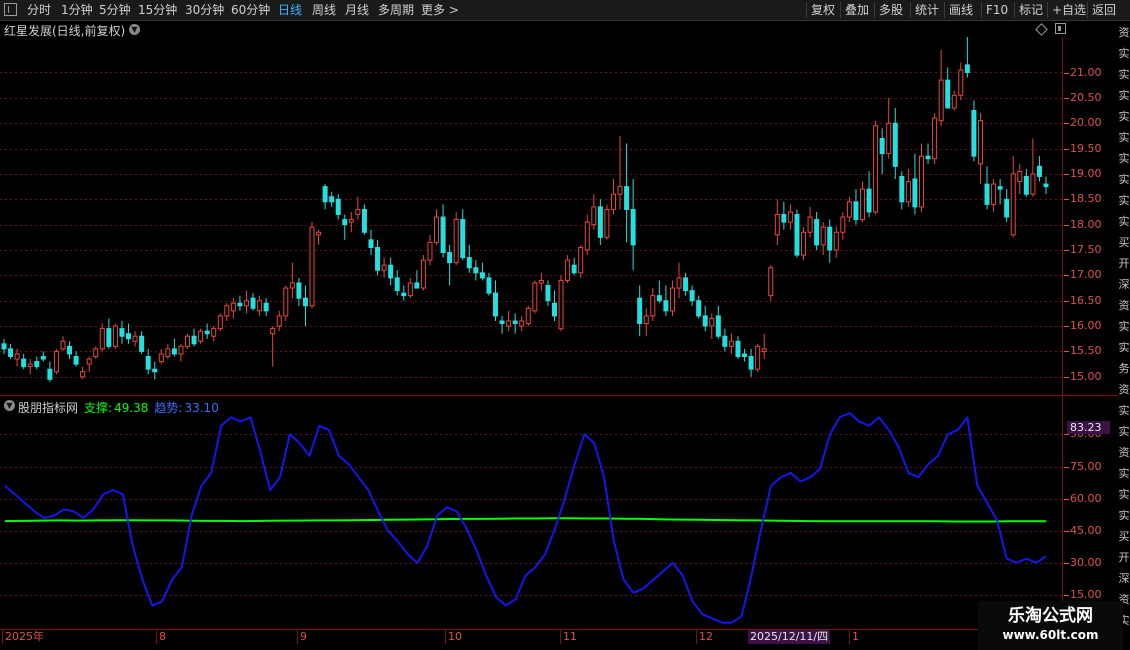  What do you see at coordinates (201, 408) in the screenshot?
I see `trend-value: 33.10` at bounding box center [201, 408].